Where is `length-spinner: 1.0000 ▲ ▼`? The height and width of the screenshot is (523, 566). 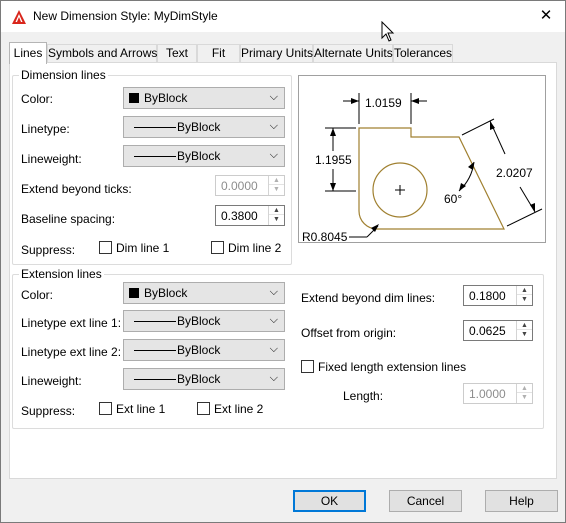
length-spinner: 1.0000 ▲ ▼ is located at coordinates (498, 393).